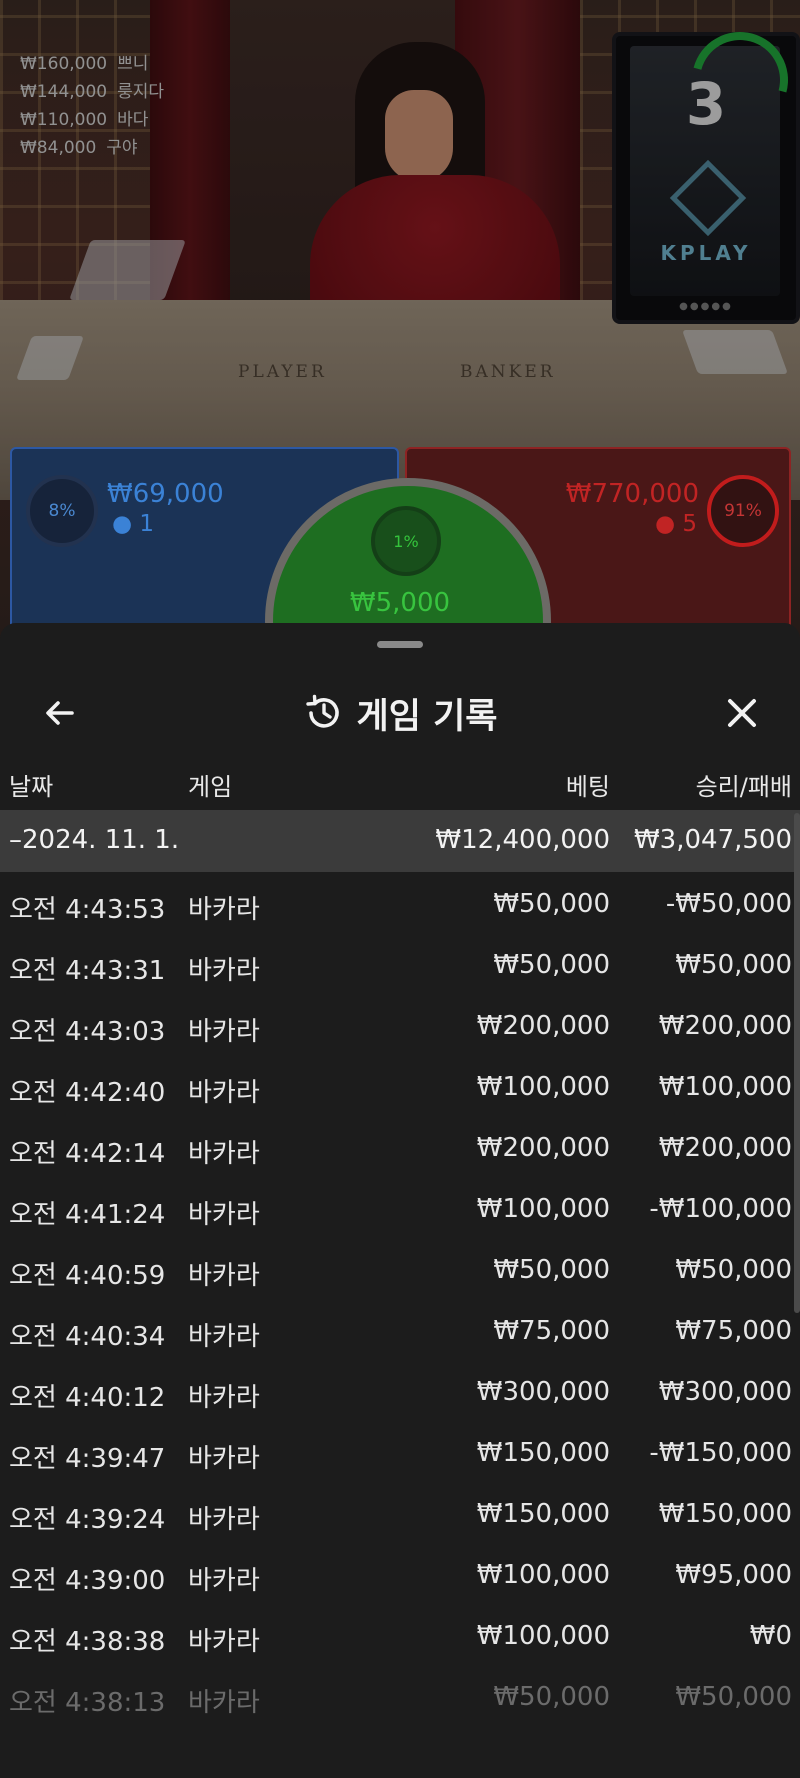 The image size is (800, 1778). What do you see at coordinates (427, 716) in the screenshot?
I see `sheet-title: 게임 기록` at bounding box center [427, 716].